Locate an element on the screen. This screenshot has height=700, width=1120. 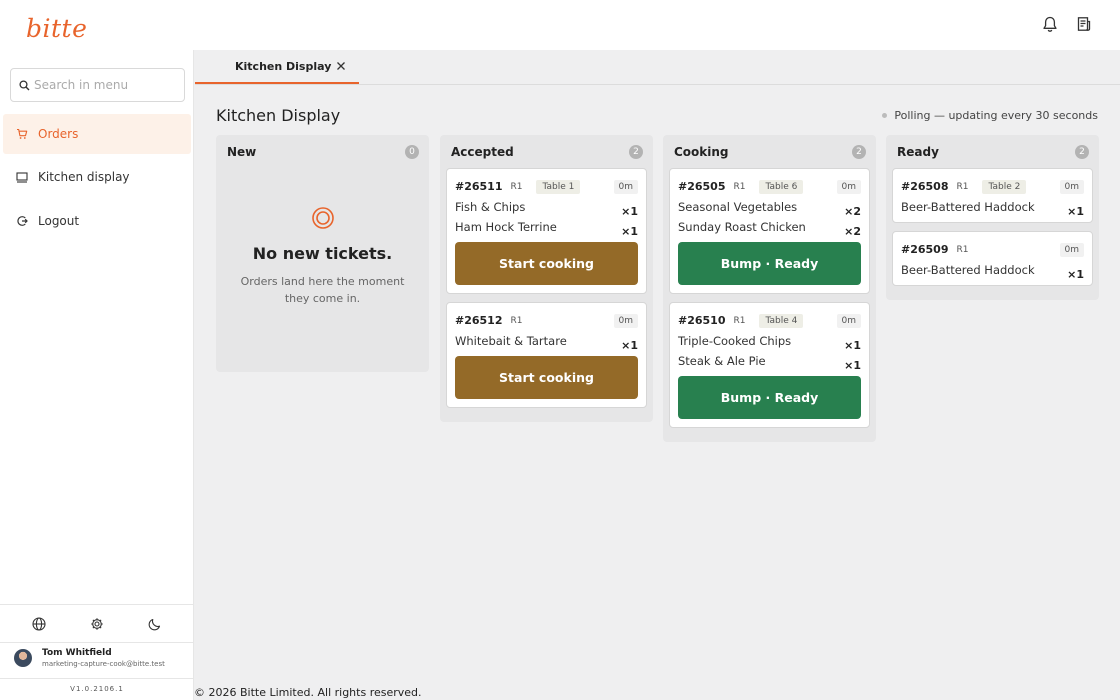
sidebar-item-kitchen-display: Kitchen display is located at coordinates (97, 177).